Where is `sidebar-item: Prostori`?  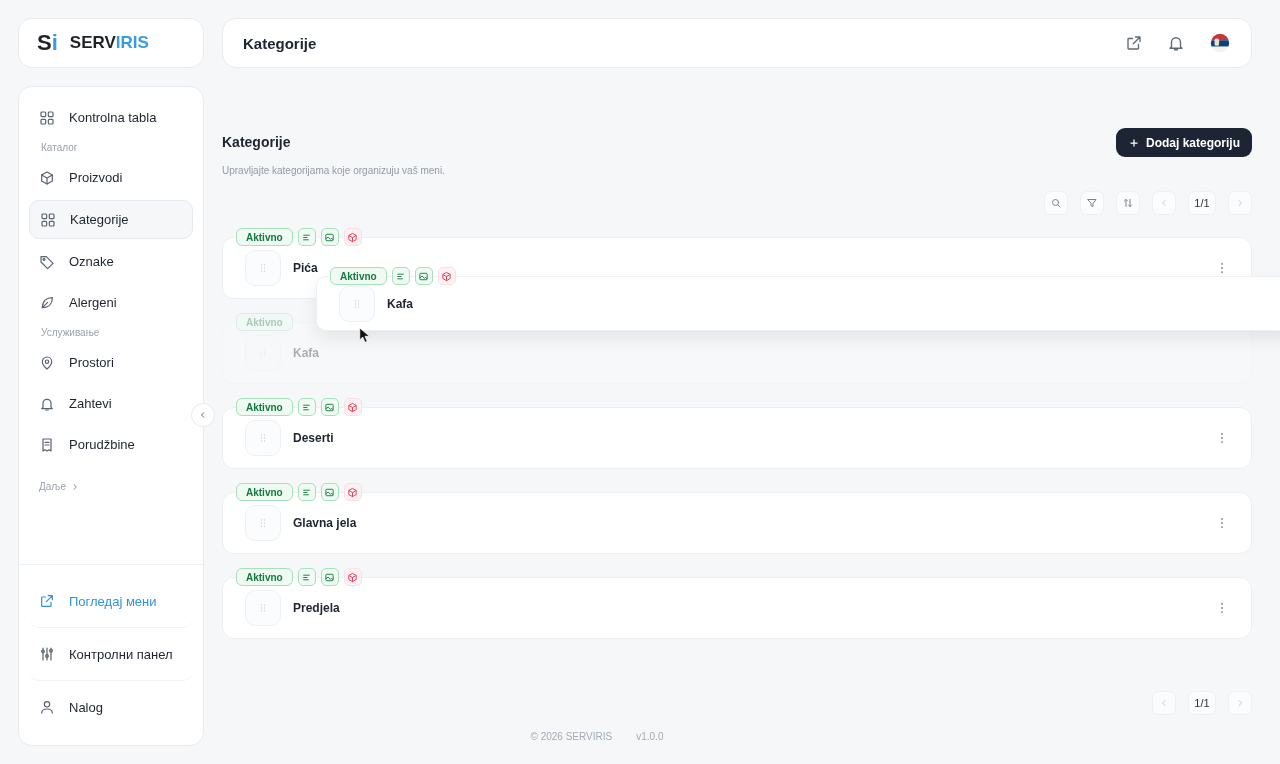 sidebar-item: Prostori is located at coordinates (111, 362).